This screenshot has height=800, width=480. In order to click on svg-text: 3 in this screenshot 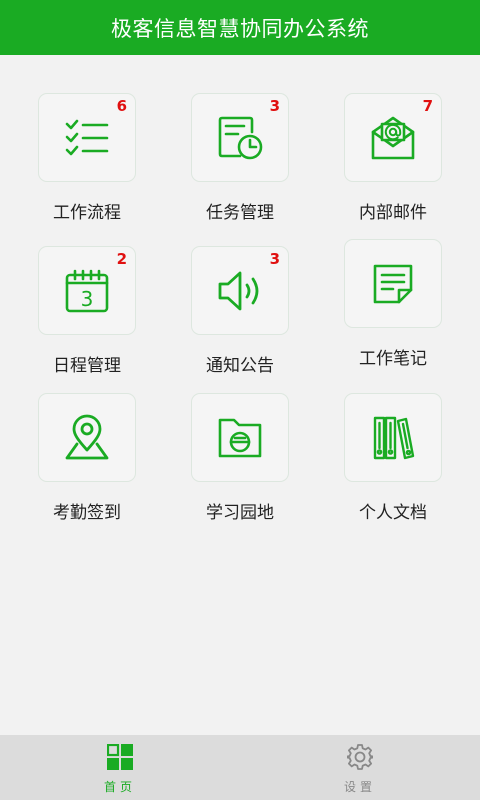, I will do `click(87, 299)`.